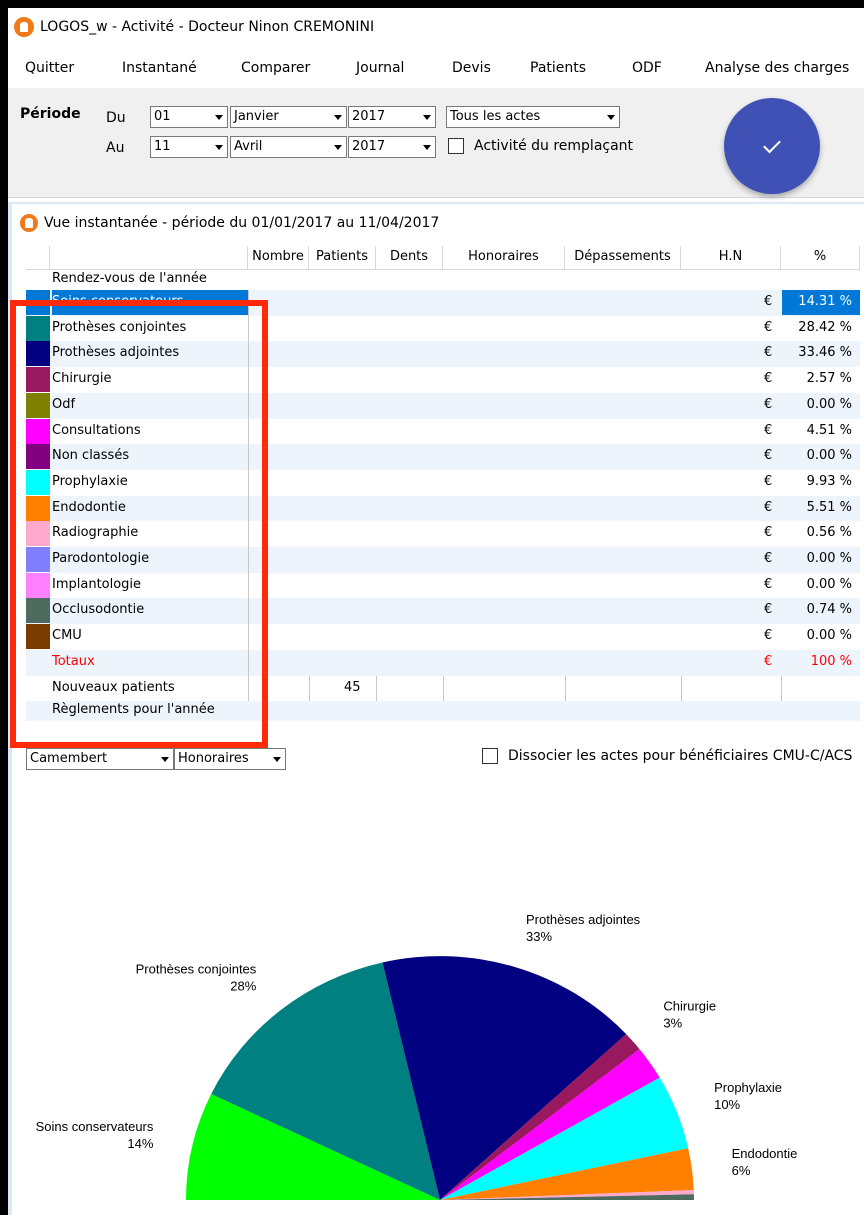 Image resolution: width=864 pixels, height=1215 pixels. Describe the element at coordinates (825, 301) in the screenshot. I see `category-percent: 14.31 %` at that location.